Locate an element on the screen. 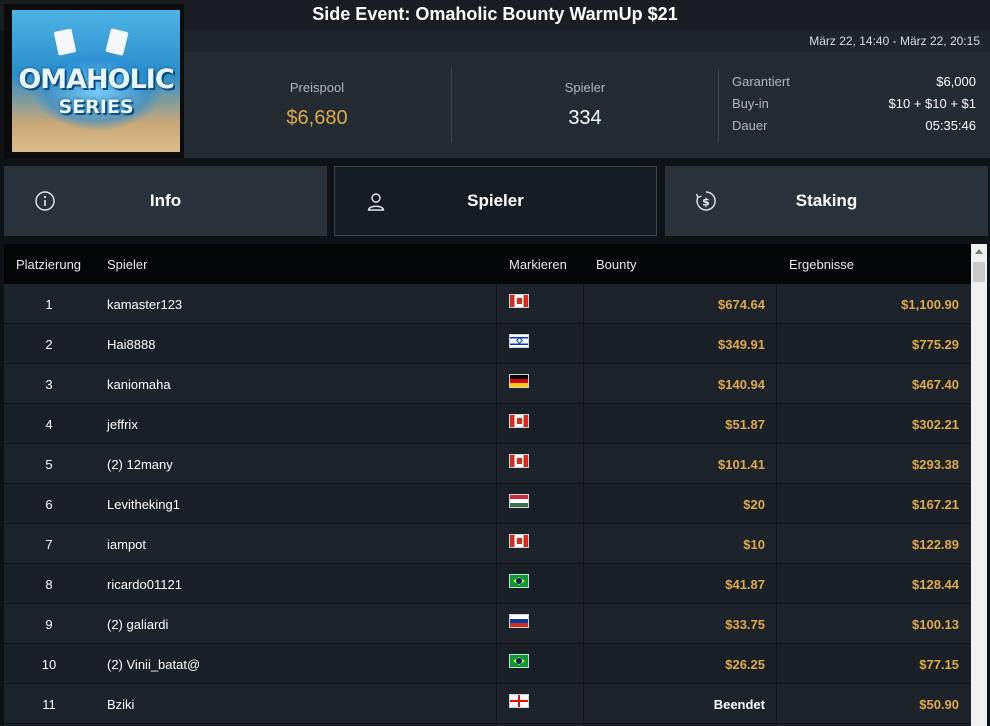 The height and width of the screenshot is (726, 990). player-name-cell: kaniomaha is located at coordinates (139, 384).